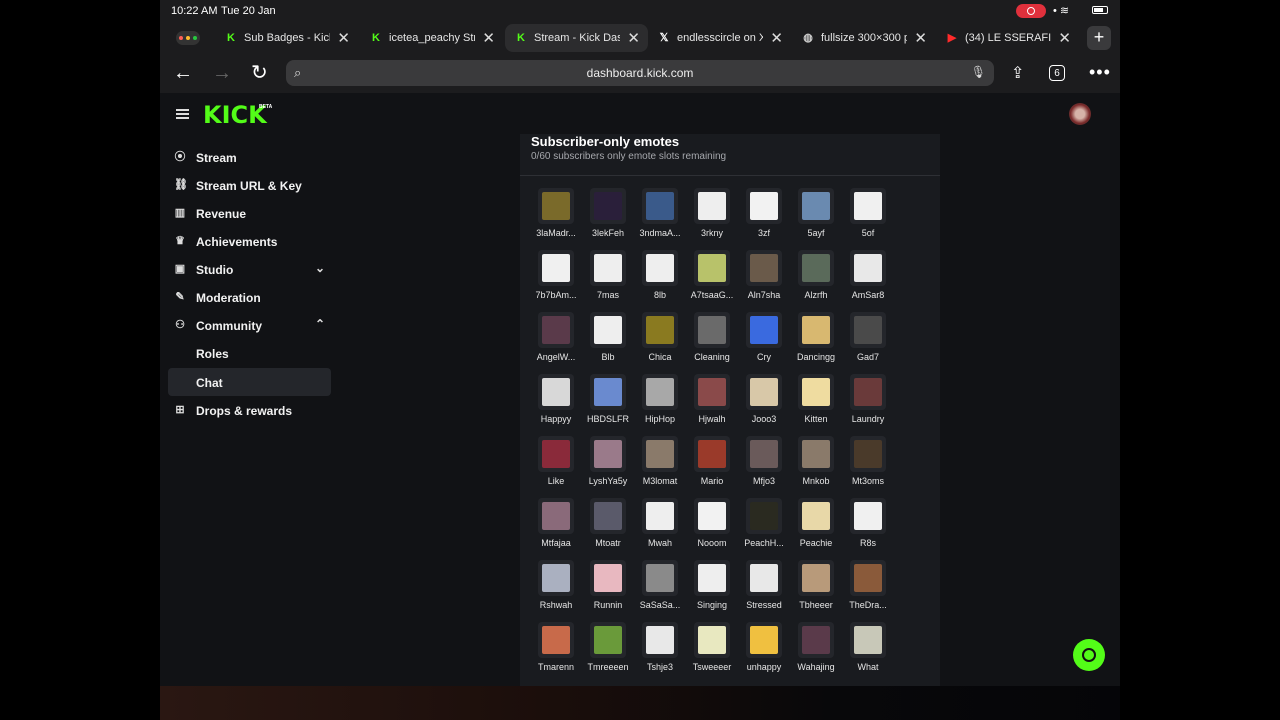 This screenshot has width=1280, height=720. Describe the element at coordinates (764, 465) in the screenshot. I see `emote-tile: Mfjo3` at that location.